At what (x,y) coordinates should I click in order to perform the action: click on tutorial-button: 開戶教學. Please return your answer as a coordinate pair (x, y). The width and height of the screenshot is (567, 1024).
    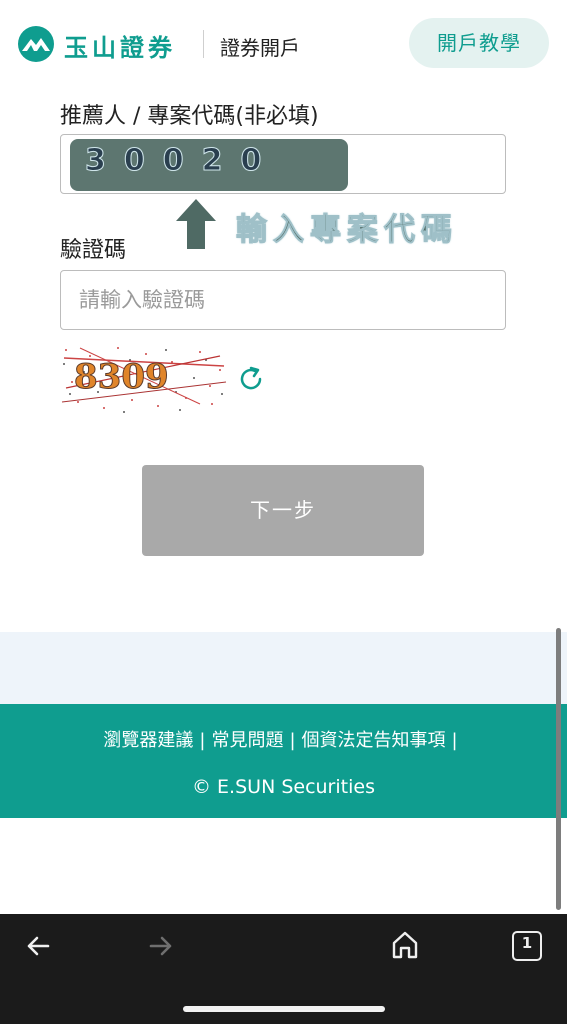
    Looking at the image, I should click on (479, 43).